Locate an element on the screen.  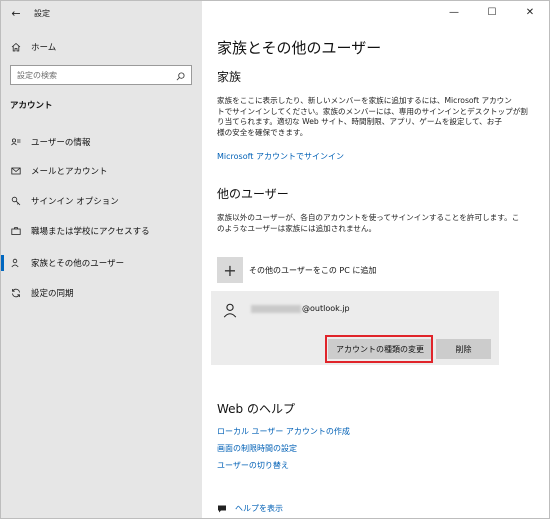
user-avatar-icon is located at coordinates (230, 310).